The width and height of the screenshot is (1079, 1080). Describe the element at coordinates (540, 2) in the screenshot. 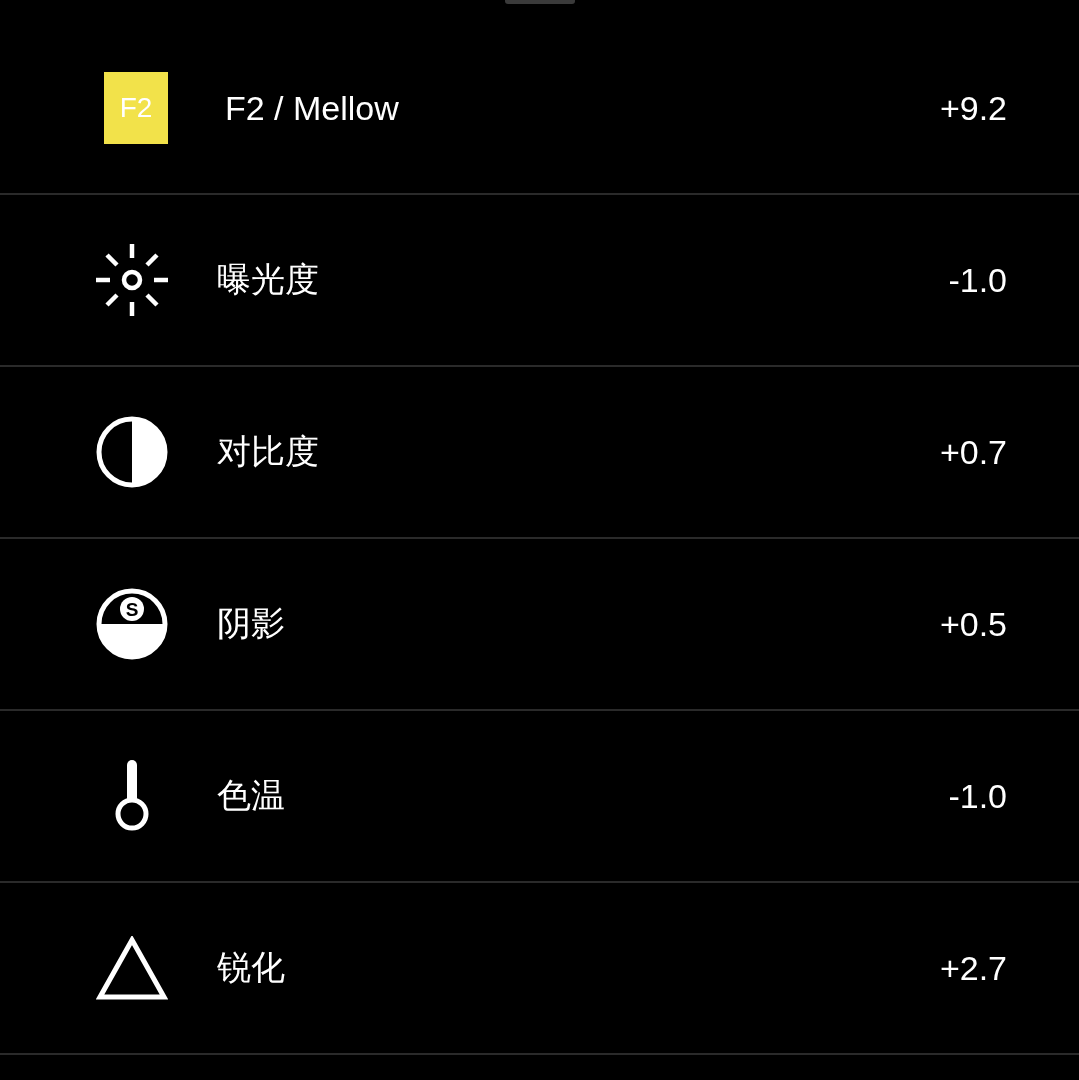

I see `drag-handle` at that location.